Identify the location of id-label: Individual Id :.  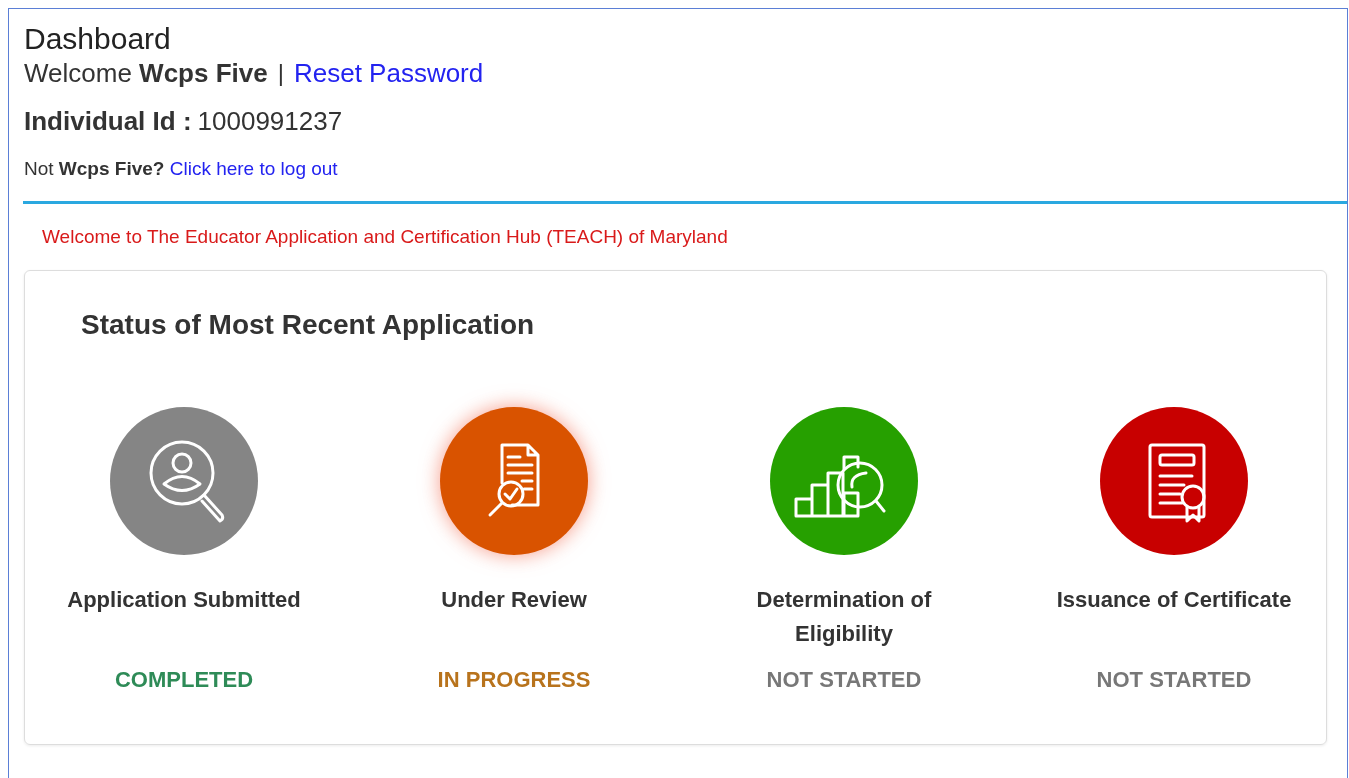
(108, 121).